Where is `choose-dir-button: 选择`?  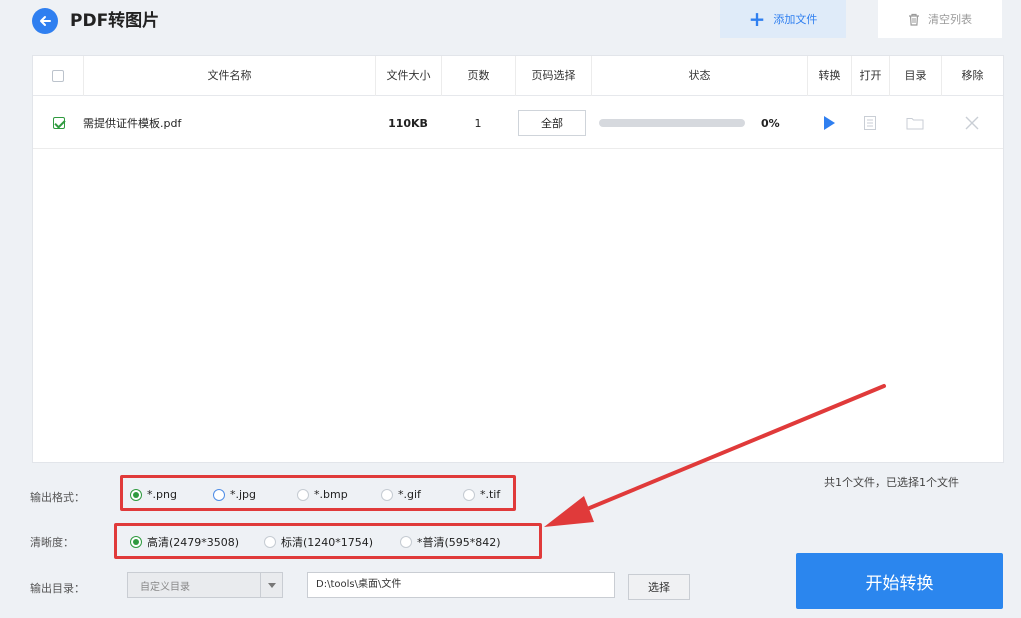
choose-dir-button: 选择 is located at coordinates (659, 587).